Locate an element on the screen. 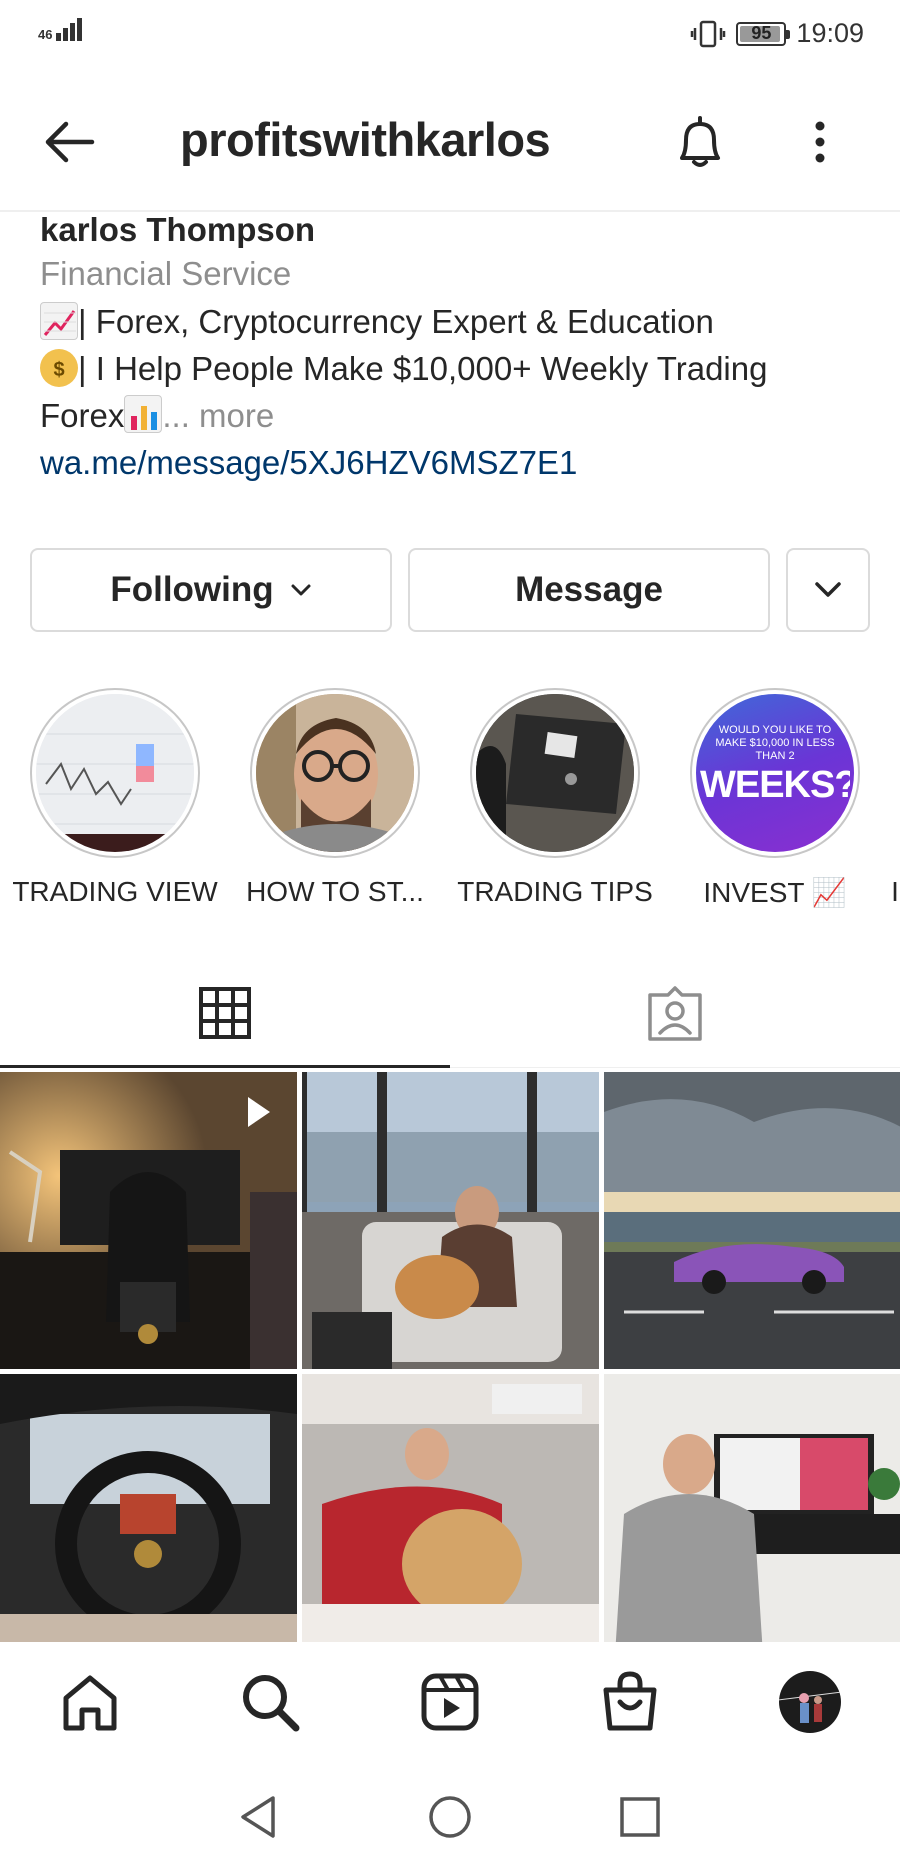 Image resolution: width=900 pixels, height=1870 pixels. recents-square-icon is located at coordinates (640, 1817).